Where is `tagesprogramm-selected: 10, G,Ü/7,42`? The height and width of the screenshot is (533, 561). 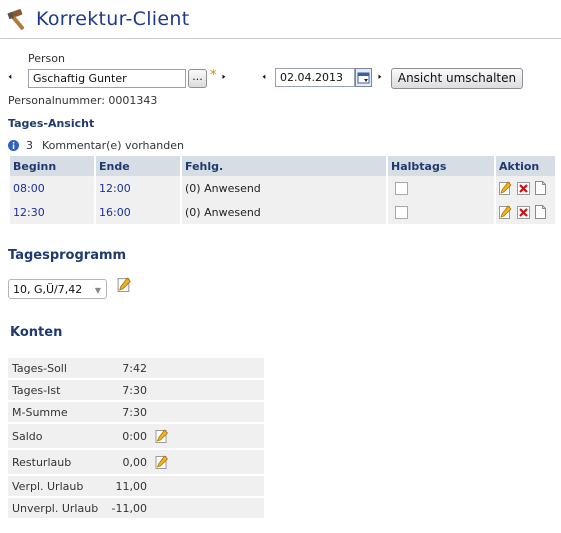
tagesprogramm-selected: 10, G,Ü/7,42 is located at coordinates (48, 289).